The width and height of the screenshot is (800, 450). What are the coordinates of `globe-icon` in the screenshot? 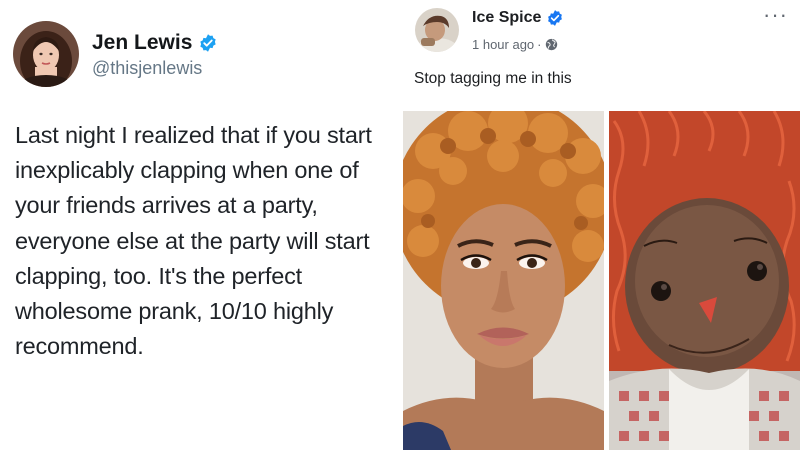 It's located at (551, 44).